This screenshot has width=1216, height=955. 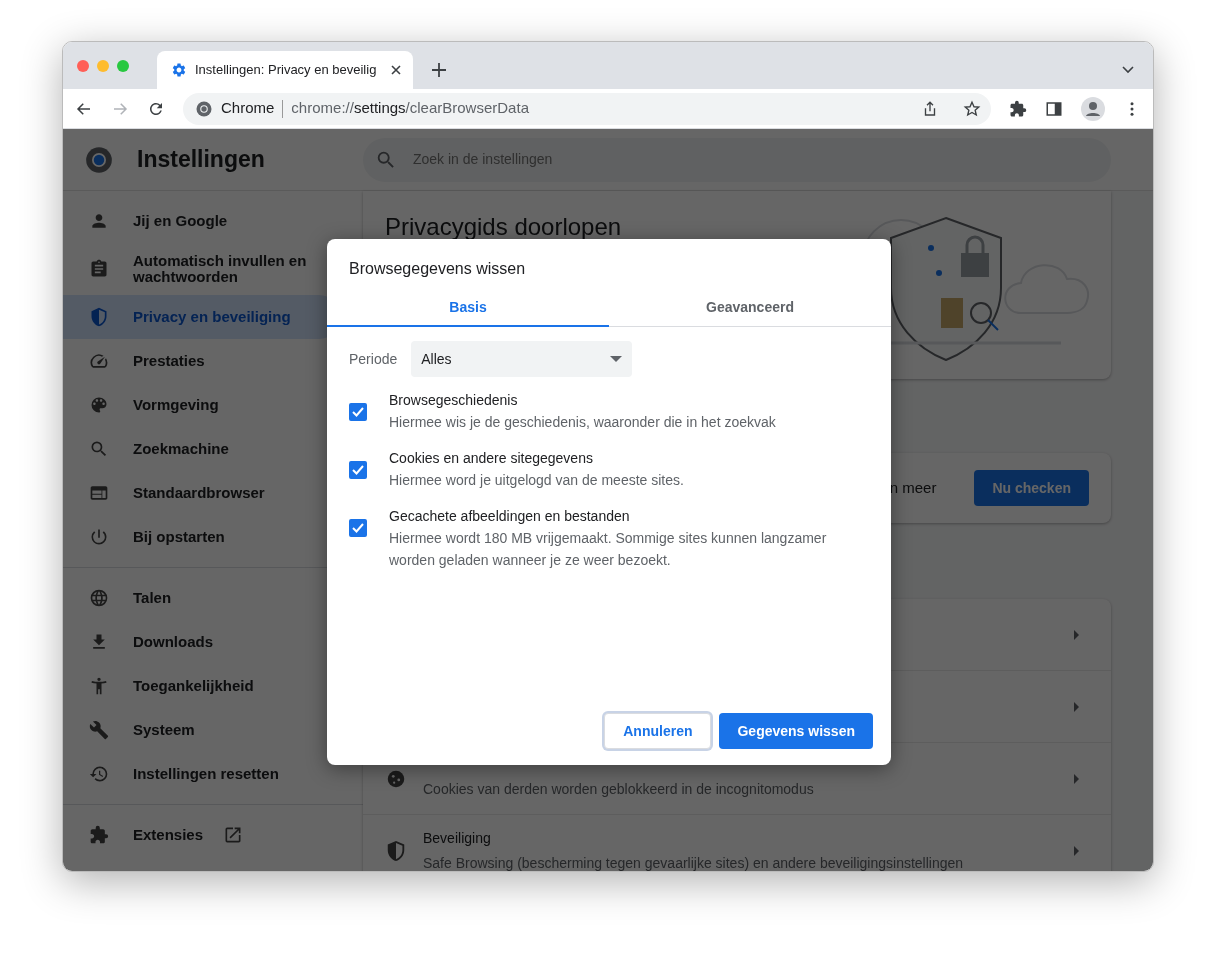 What do you see at coordinates (202, 361) in the screenshot?
I see `sidebar-item: Prestaties` at bounding box center [202, 361].